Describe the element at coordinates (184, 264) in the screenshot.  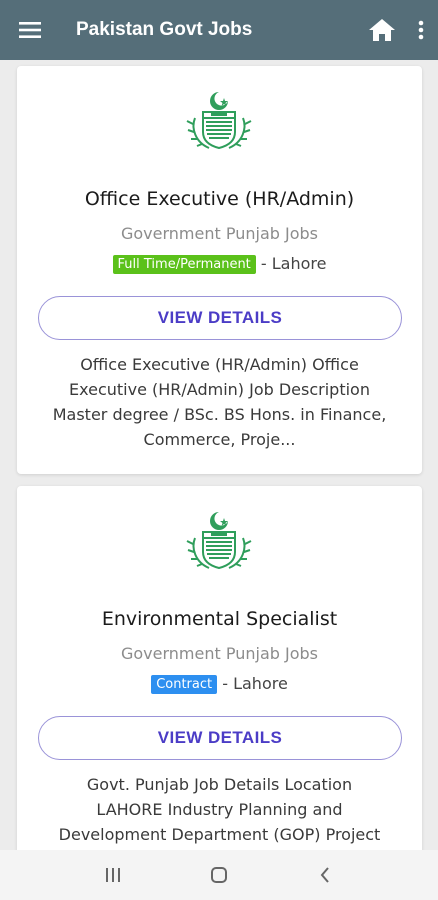
I see `job-type-badge: Full Time/Permanent` at that location.